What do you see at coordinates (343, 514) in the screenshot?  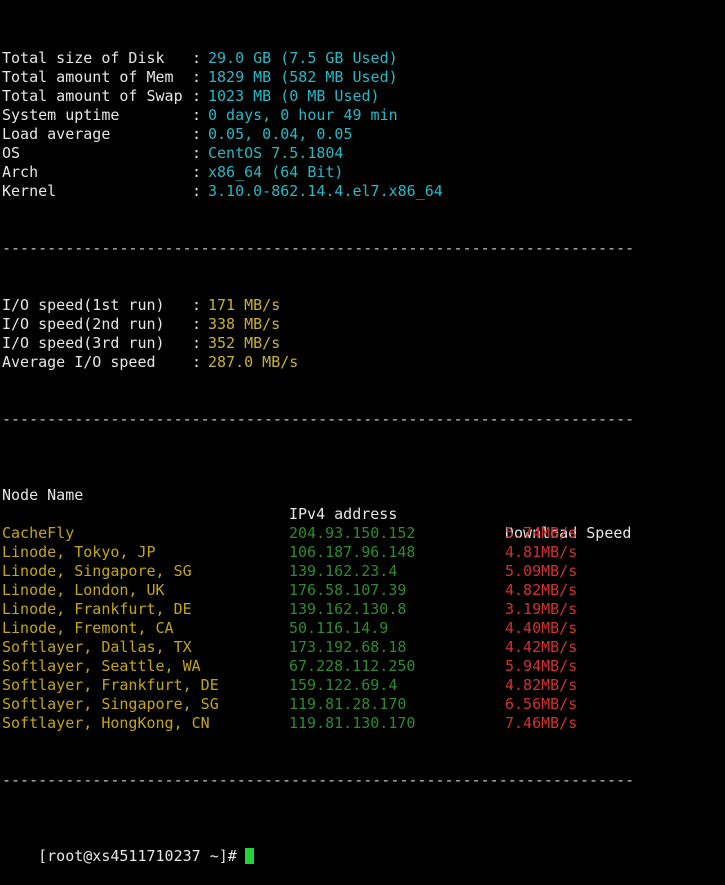 I see `column-header-ipv4-address: IPv4 address` at bounding box center [343, 514].